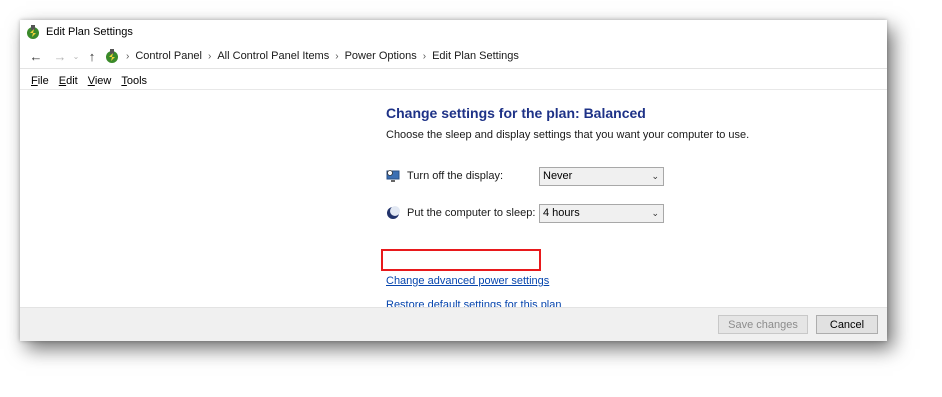 The width and height of the screenshot is (942, 397). What do you see at coordinates (453, 68) in the screenshot?
I see `address-bar-divider` at bounding box center [453, 68].